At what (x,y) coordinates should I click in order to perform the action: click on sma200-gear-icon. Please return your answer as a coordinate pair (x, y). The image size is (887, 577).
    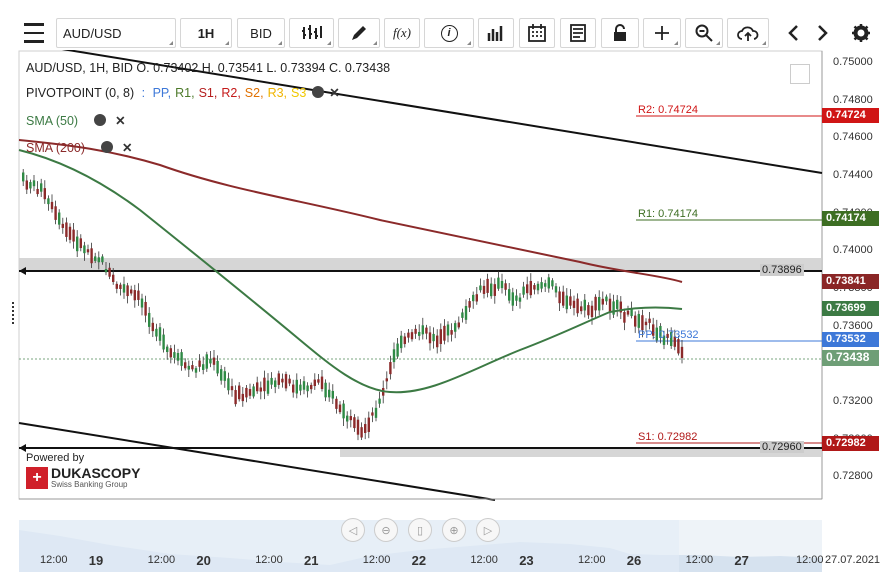
    Looking at the image, I should click on (106, 147).